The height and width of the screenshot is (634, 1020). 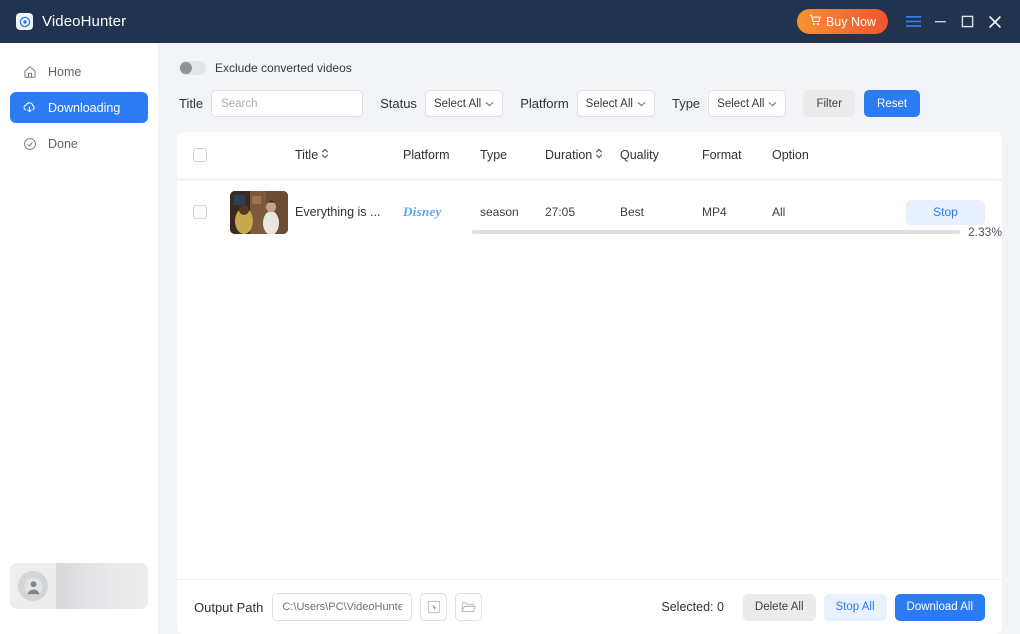 What do you see at coordinates (457, 103) in the screenshot?
I see `status-select-value: Select All` at bounding box center [457, 103].